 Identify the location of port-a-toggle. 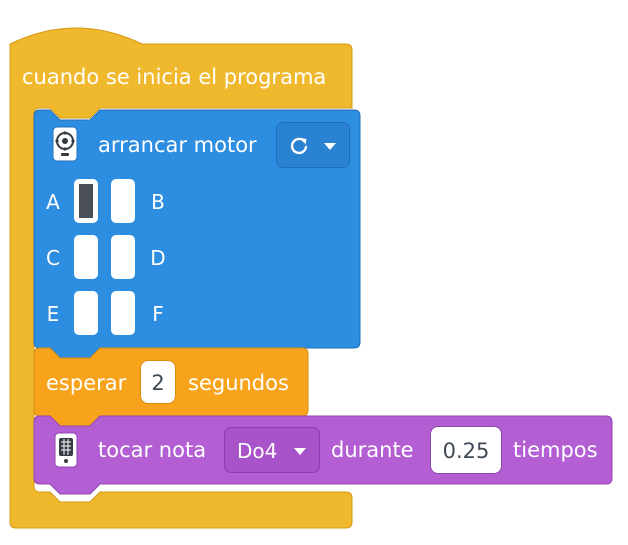
(86, 201).